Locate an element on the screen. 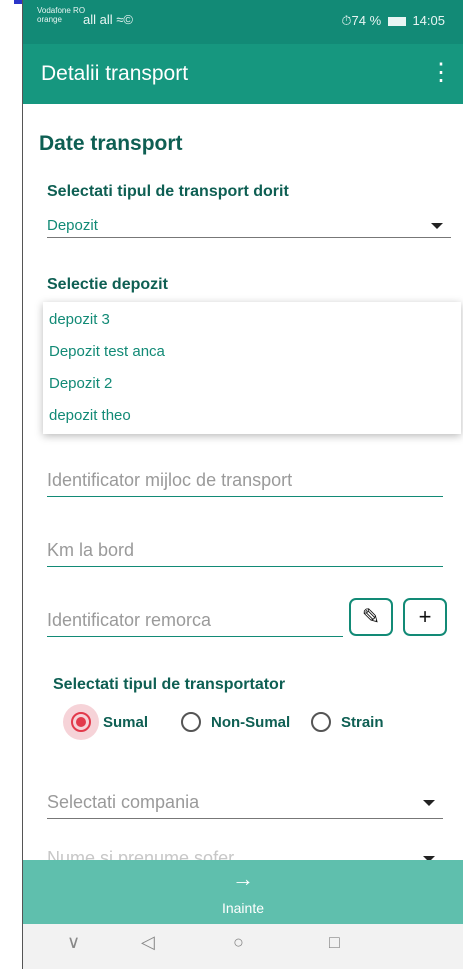 This screenshot has height=969, width=463. arrow-right-icon: → is located at coordinates (243, 878).